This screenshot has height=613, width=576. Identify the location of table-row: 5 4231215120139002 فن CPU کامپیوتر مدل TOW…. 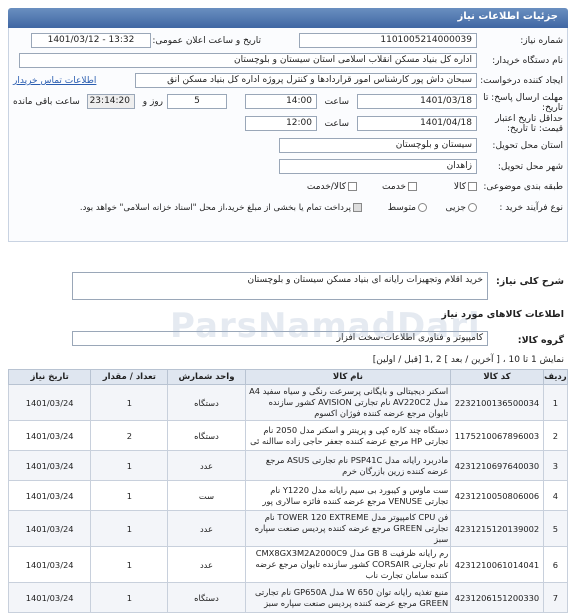
(288, 528).